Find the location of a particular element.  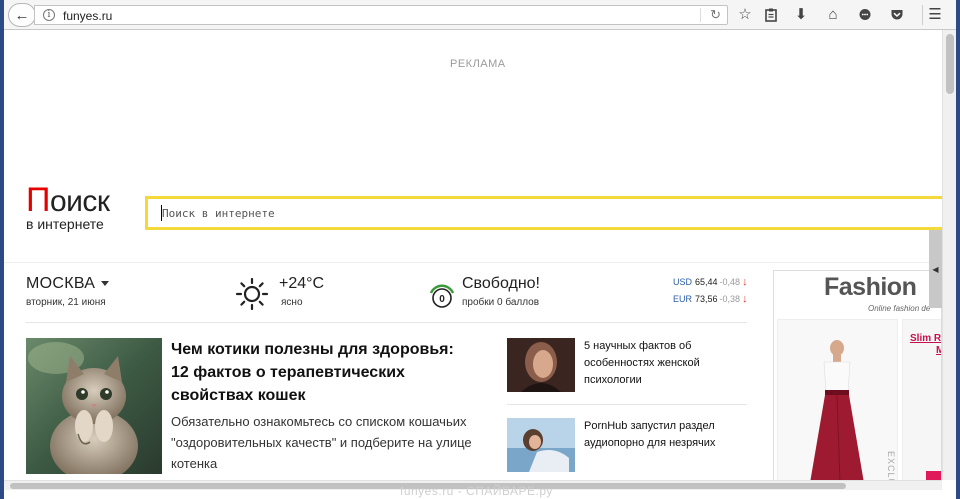

home-icon: ⌂ is located at coordinates (833, 15).